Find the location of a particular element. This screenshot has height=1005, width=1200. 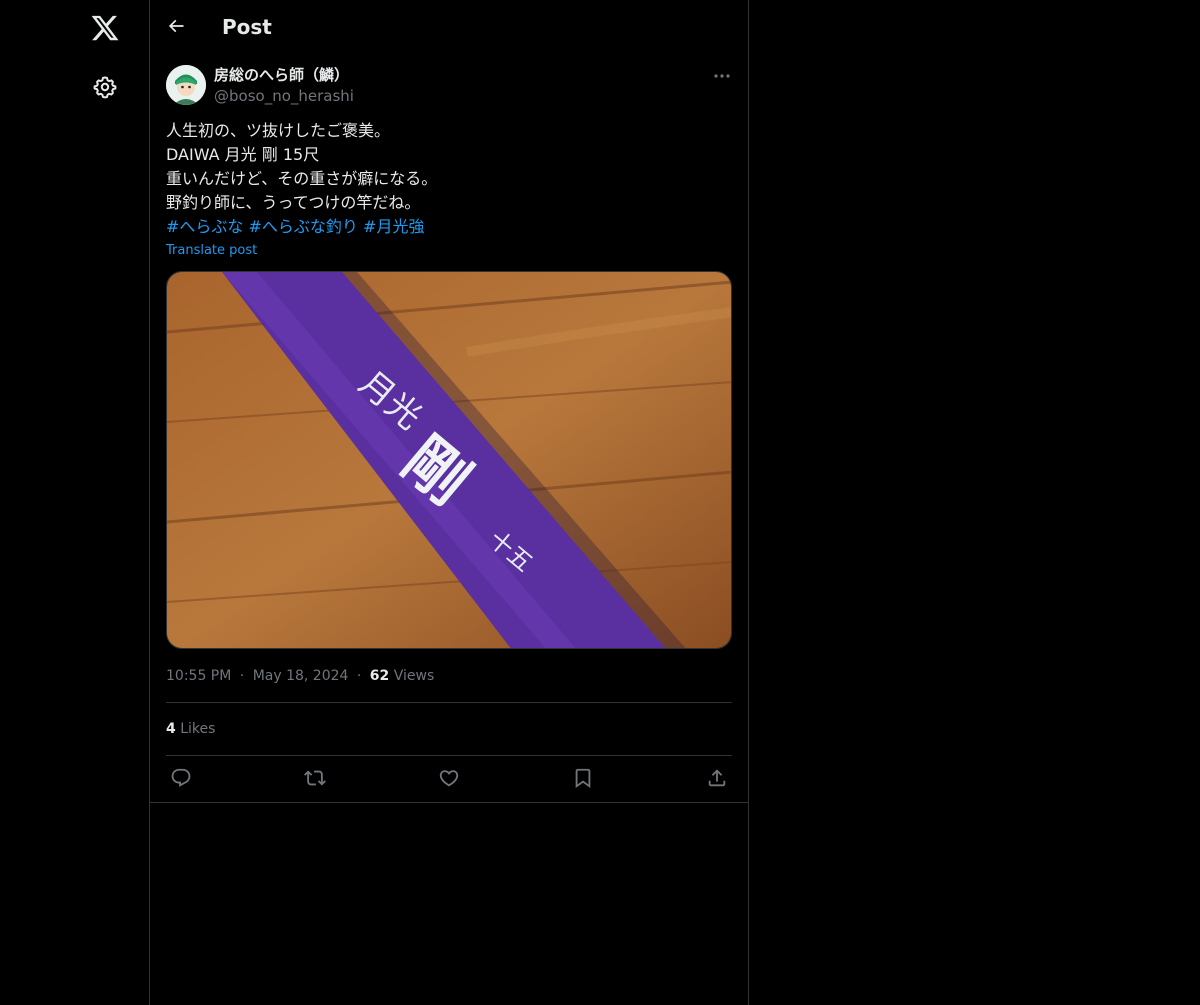

likes-label: Likes is located at coordinates (198, 729).